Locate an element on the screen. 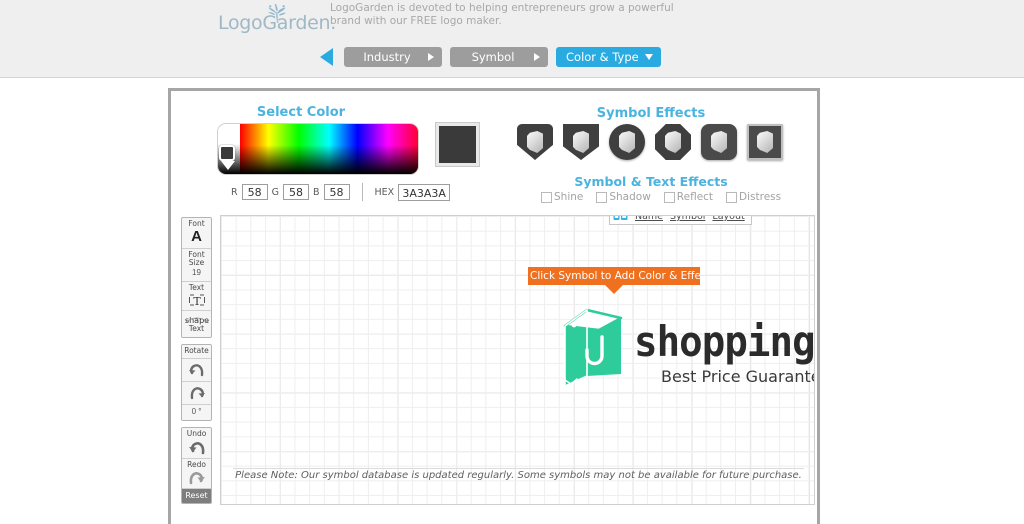 This screenshot has width=1024, height=524. tree-icon is located at coordinates (277, 13).